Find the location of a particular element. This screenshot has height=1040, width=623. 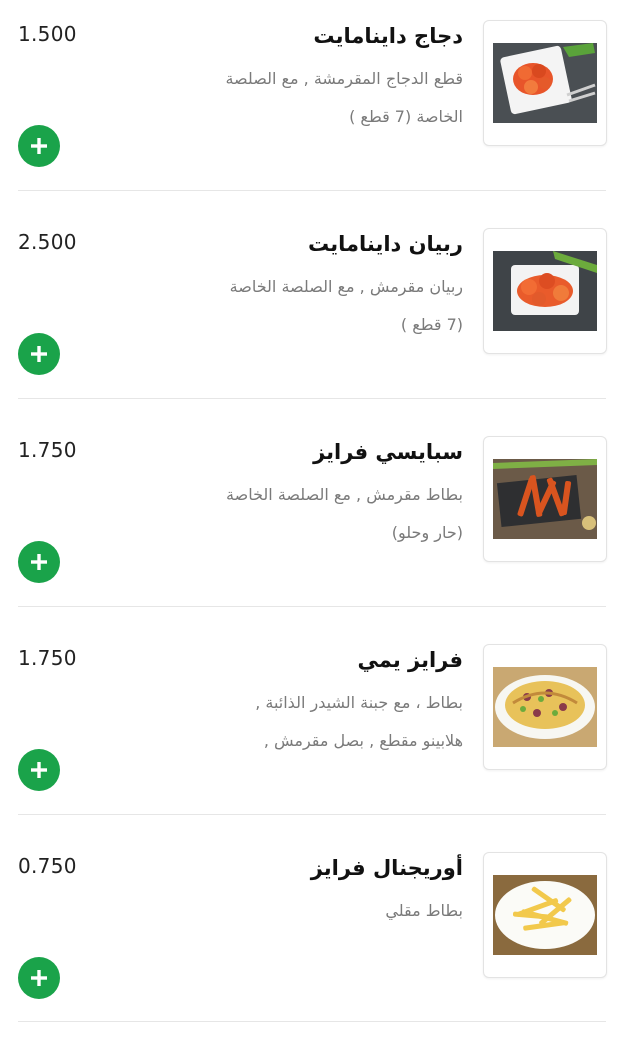

item-description-line2: (حار وحلو) is located at coordinates (427, 532).